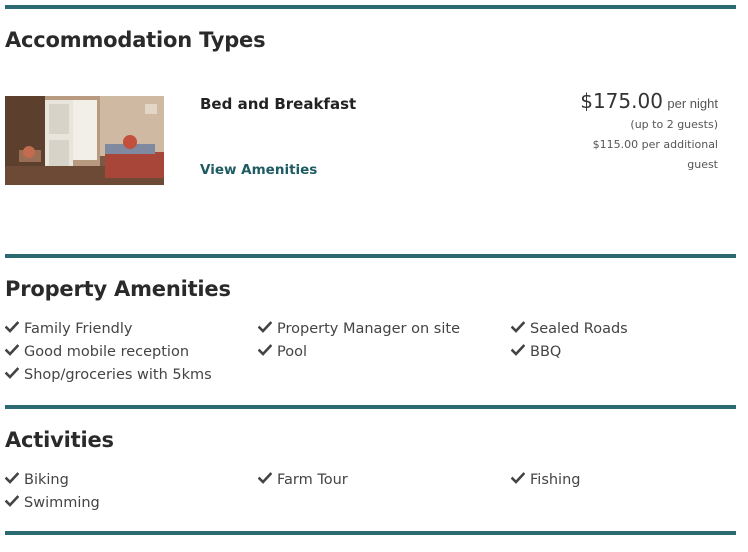 Image resolution: width=748 pixels, height=552 pixels. Describe the element at coordinates (545, 479) in the screenshot. I see `activity-item: Fishing` at that location.